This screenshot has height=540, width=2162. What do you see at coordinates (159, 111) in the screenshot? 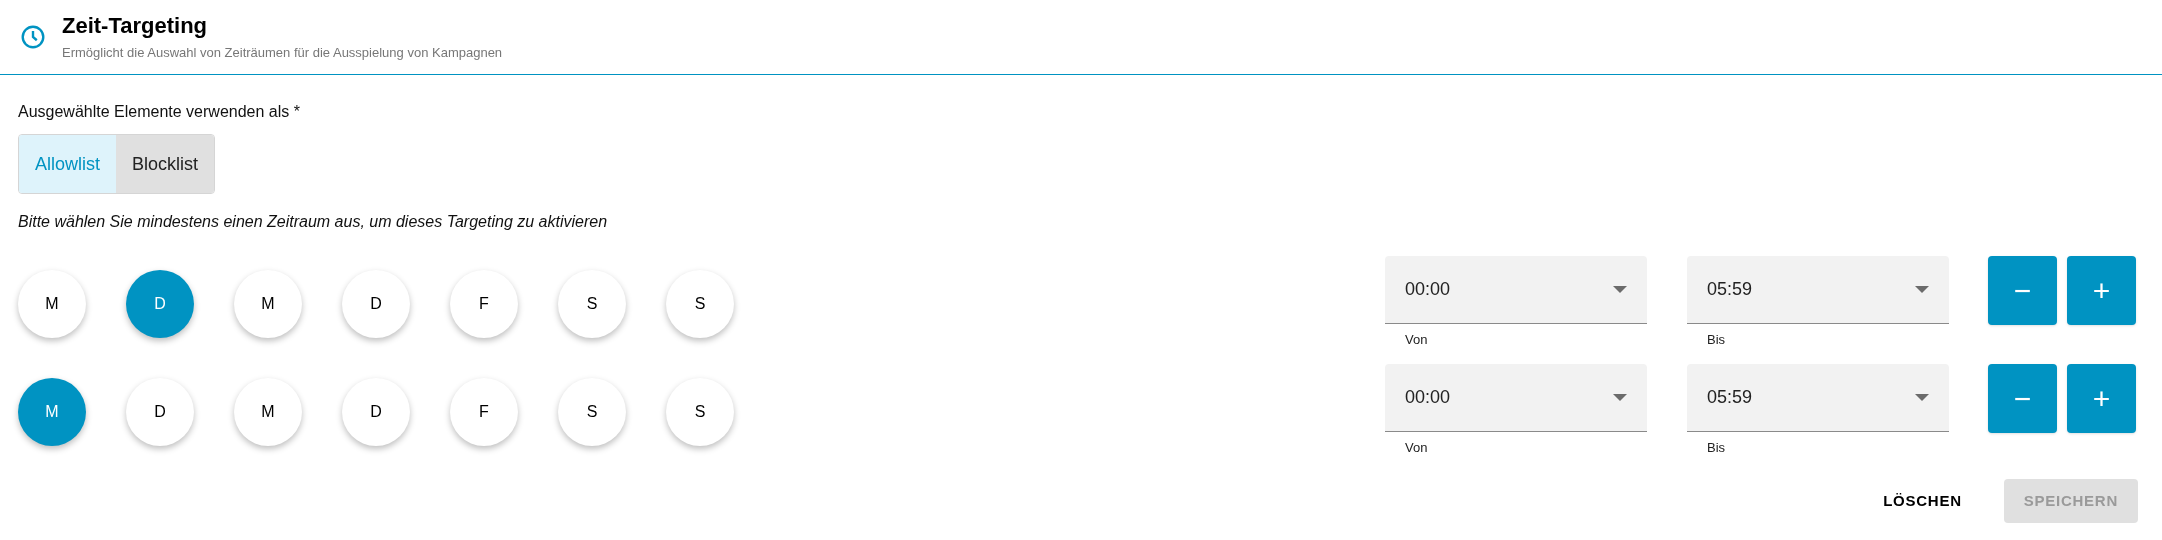
I see `mode-label: Ausgewählte Elemente verwenden als *` at bounding box center [159, 111].